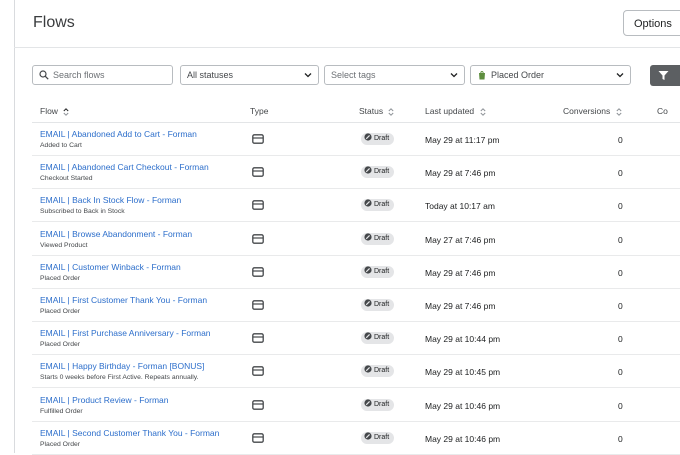 The height and width of the screenshot is (455, 680). I want to click on last-updated: May 29 at 10:44 pm, so click(463, 339).